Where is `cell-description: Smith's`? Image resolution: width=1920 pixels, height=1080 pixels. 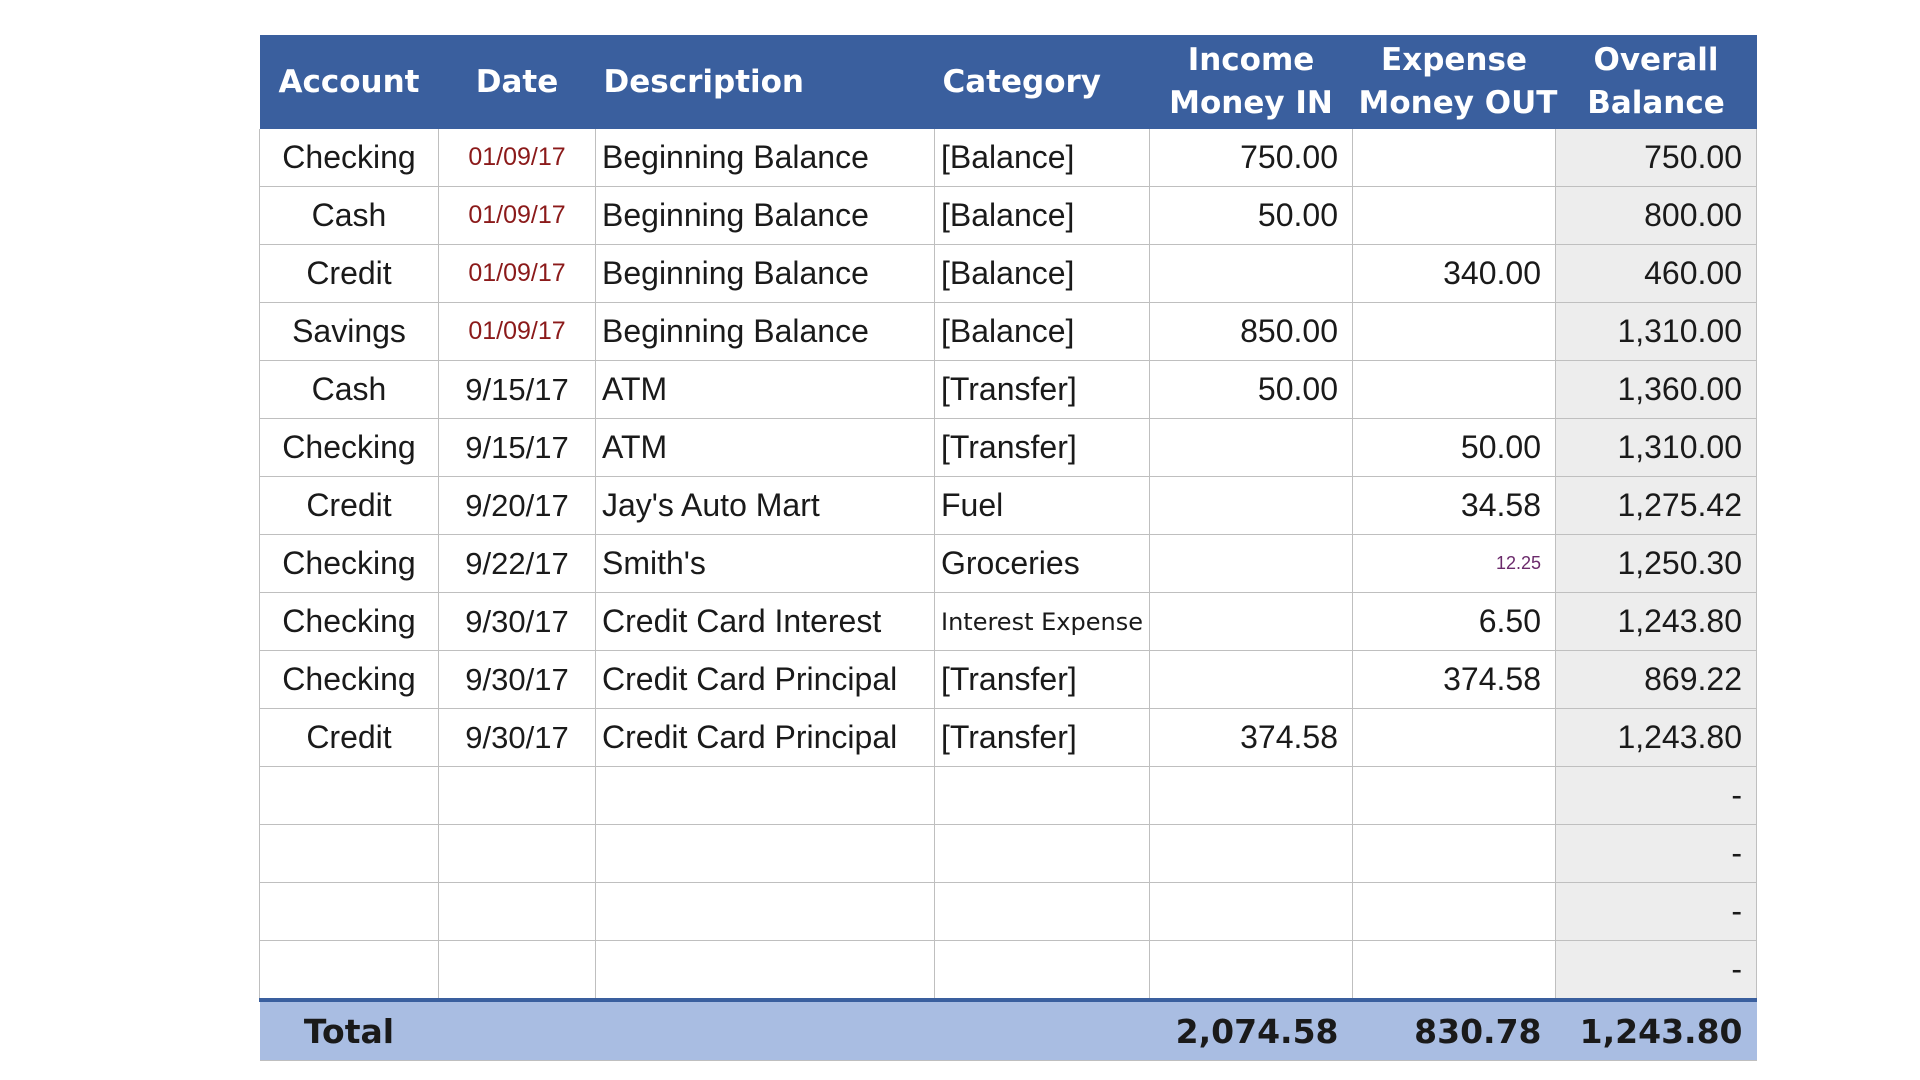 cell-description: Smith's is located at coordinates (765, 563).